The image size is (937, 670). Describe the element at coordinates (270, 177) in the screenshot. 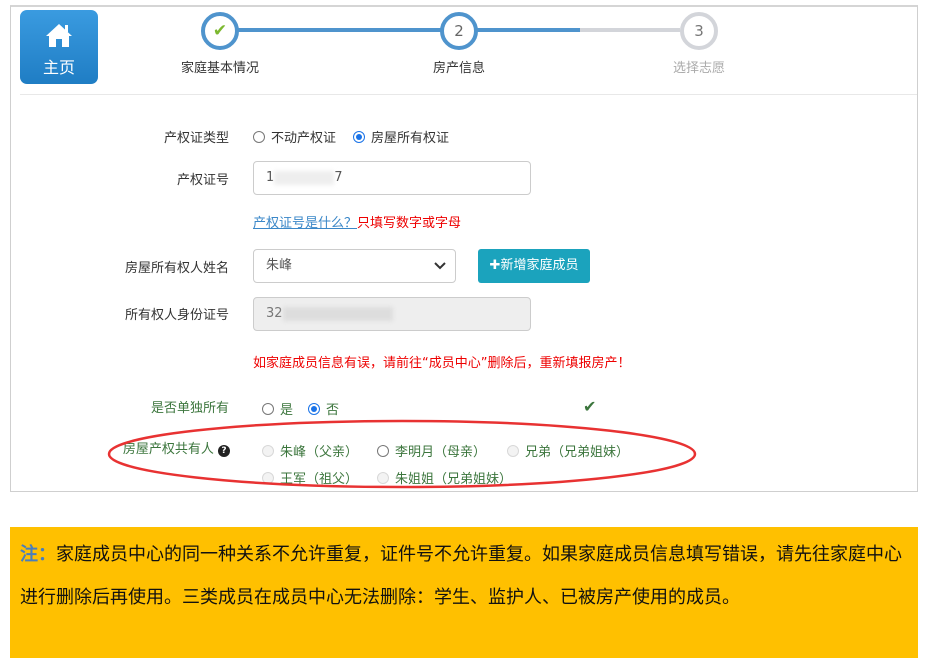

I see `value-start: 1` at that location.